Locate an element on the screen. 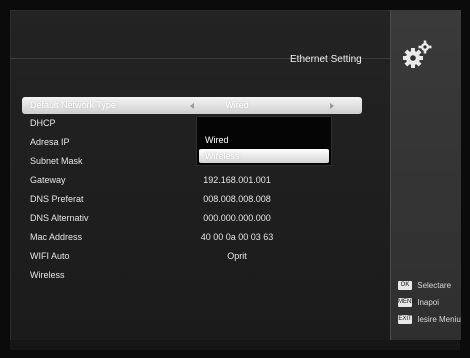 The width and height of the screenshot is (470, 358). bottom-band is located at coordinates (235, 345).